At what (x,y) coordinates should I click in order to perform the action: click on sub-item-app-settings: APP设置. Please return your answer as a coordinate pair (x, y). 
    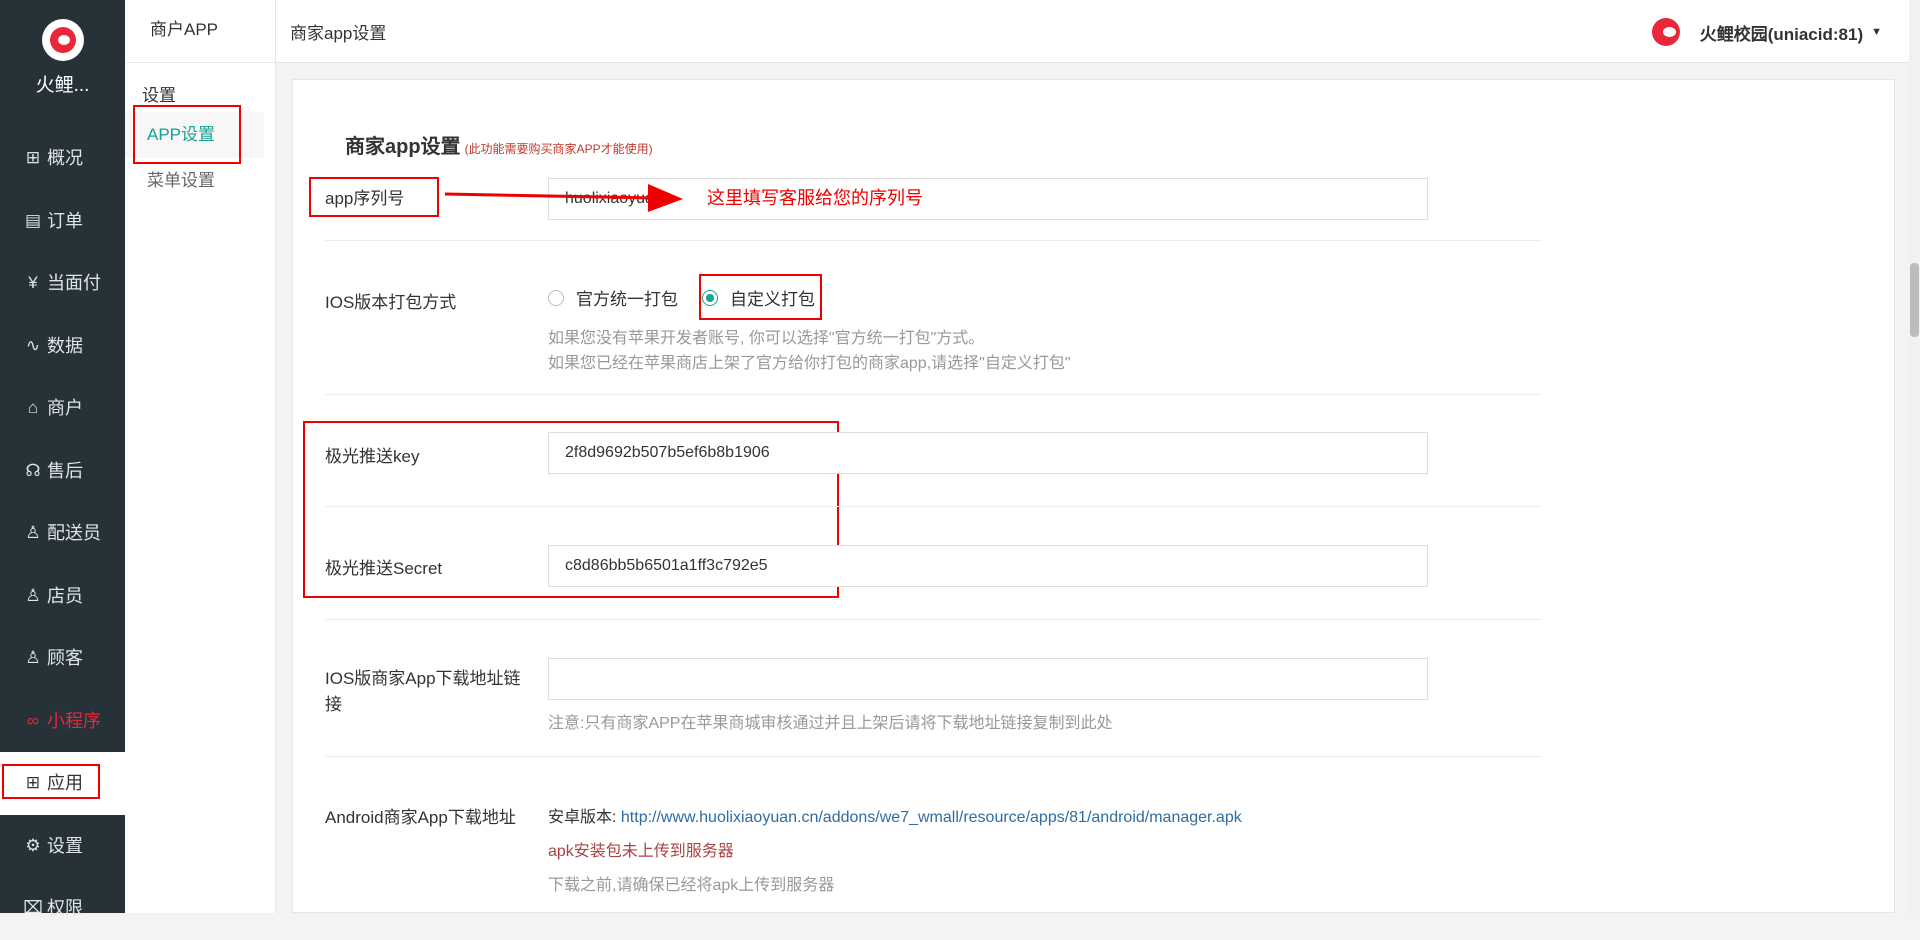
    Looking at the image, I should click on (194, 134).